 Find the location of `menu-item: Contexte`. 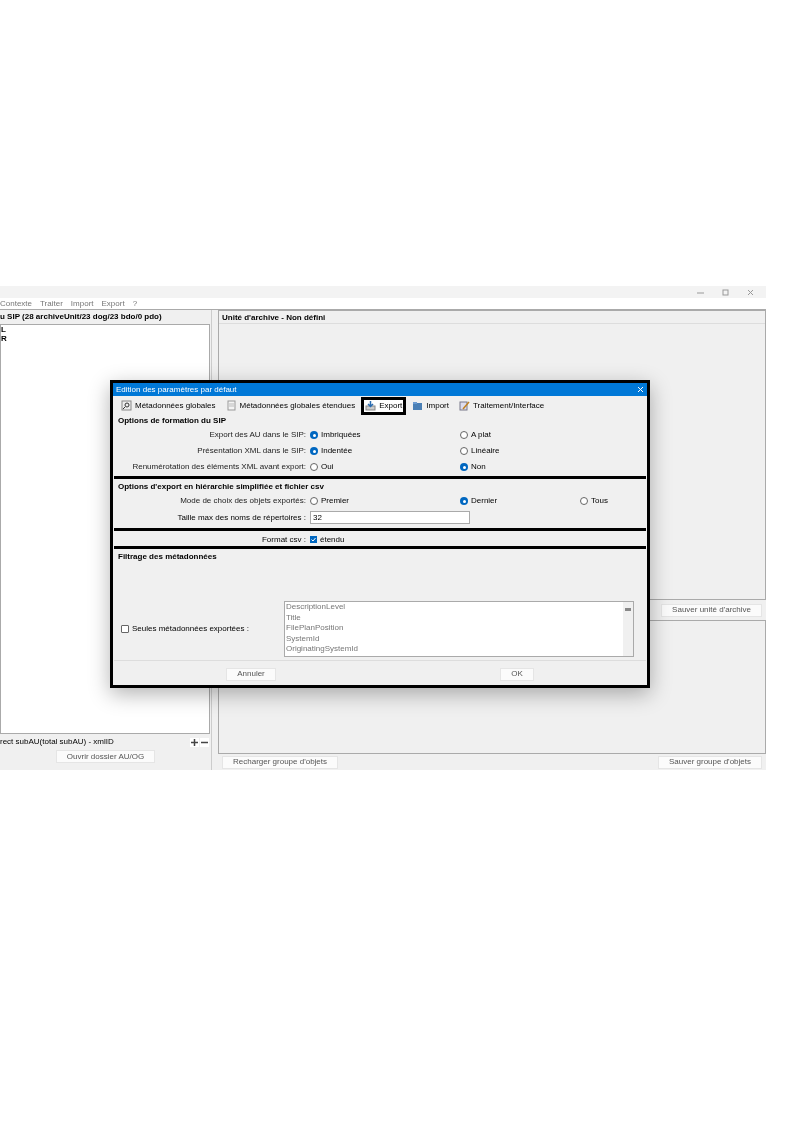

menu-item: Contexte is located at coordinates (16, 303).